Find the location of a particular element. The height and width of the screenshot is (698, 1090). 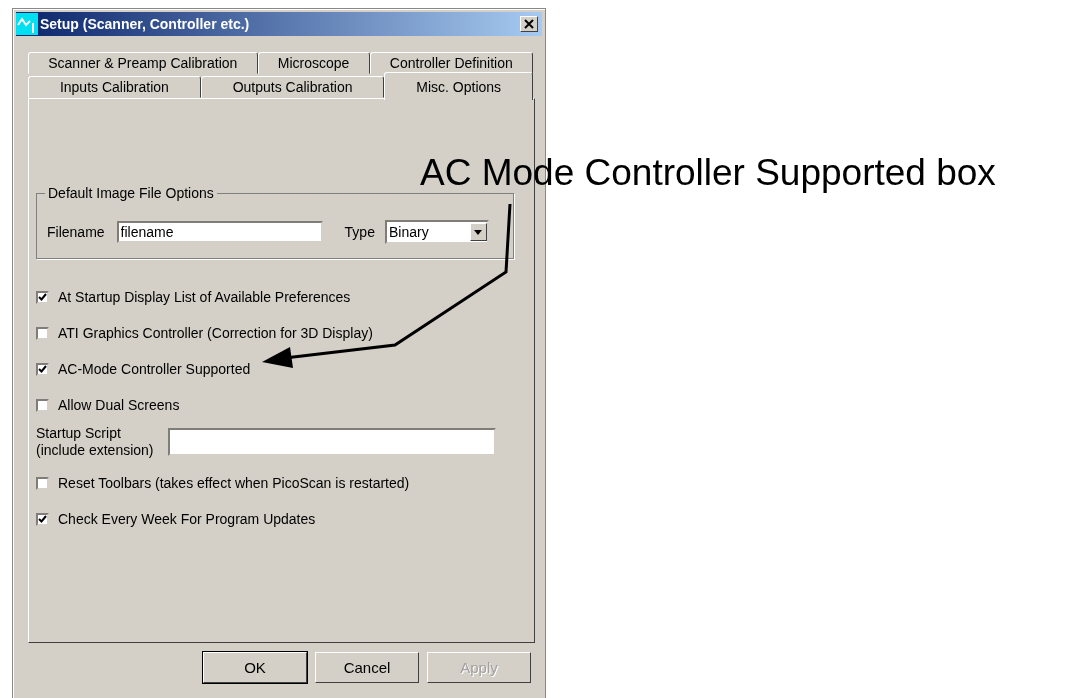

close-icon is located at coordinates (529, 24).